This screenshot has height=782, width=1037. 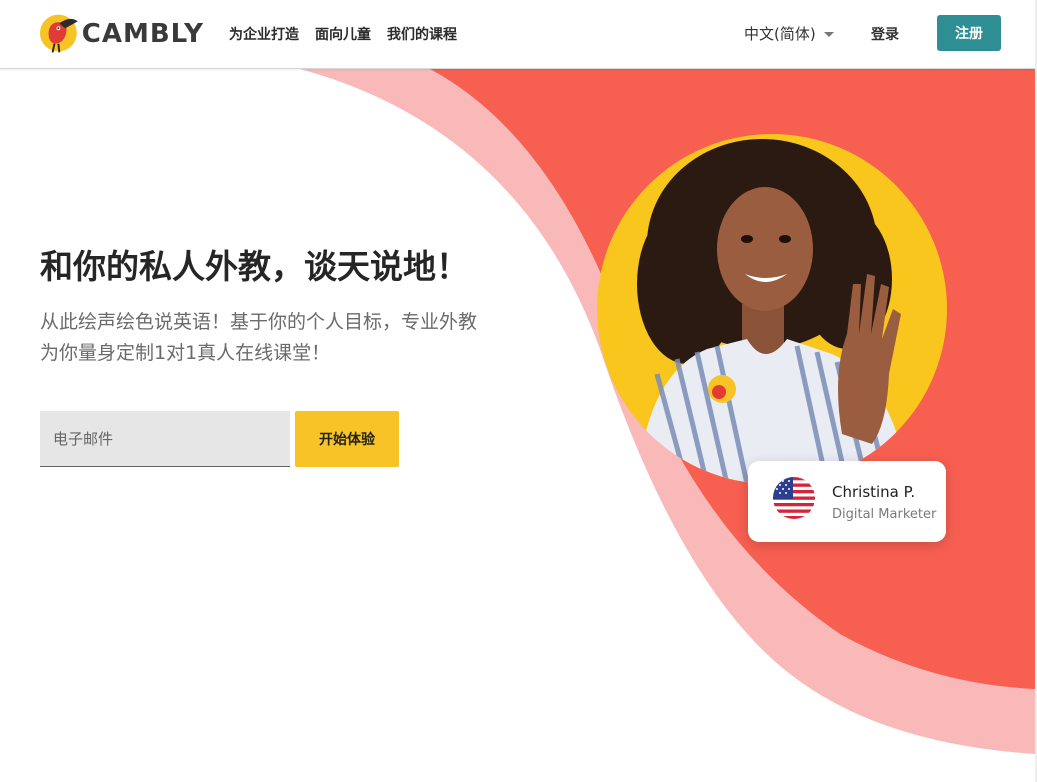 I want to click on tutor-card: Christina P. Digital Marketer, so click(x=847, y=501).